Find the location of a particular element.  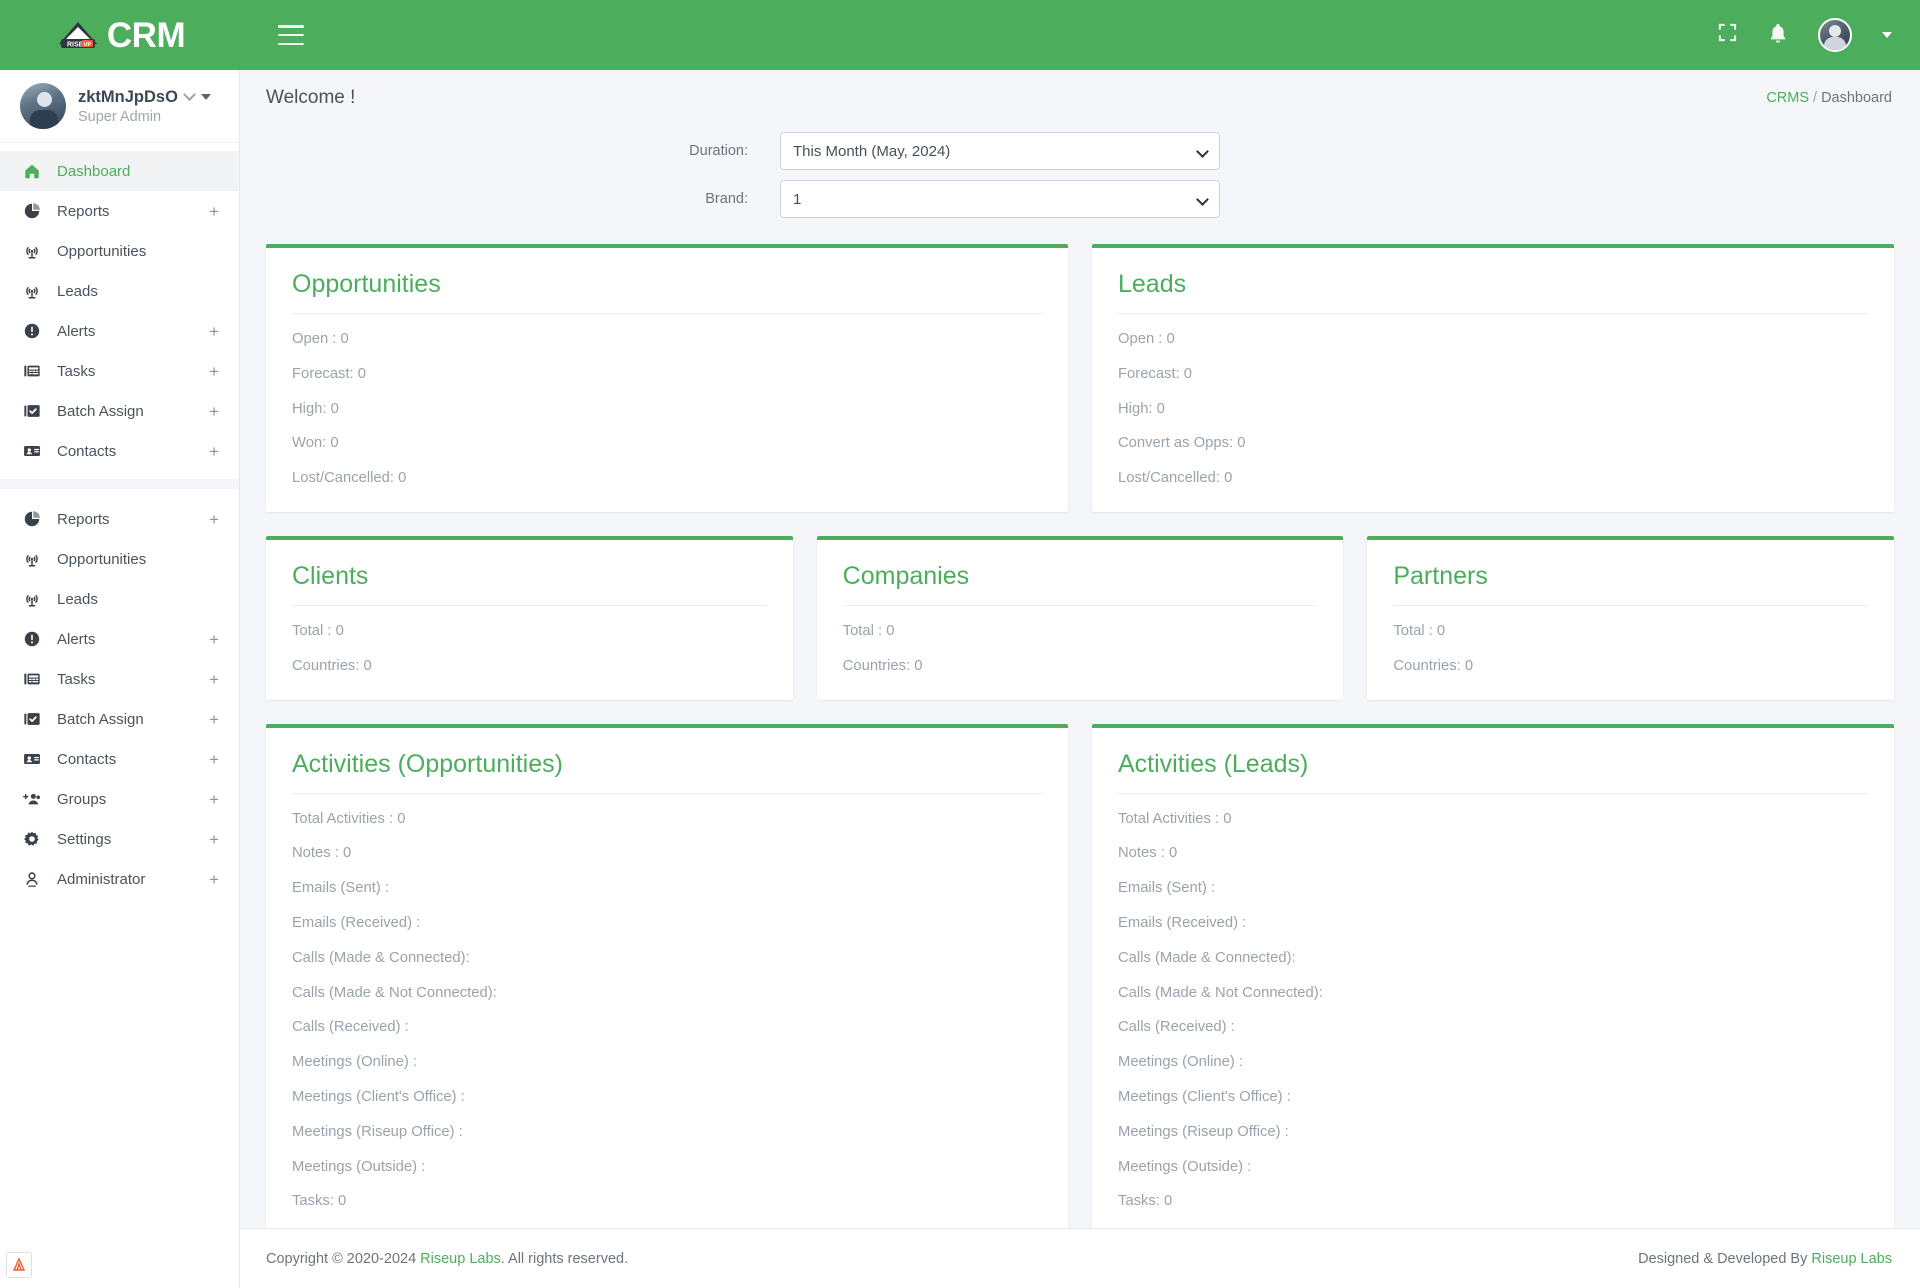

page-header: Welcome ! CRMS / Dashboard is located at coordinates (1080, 98).